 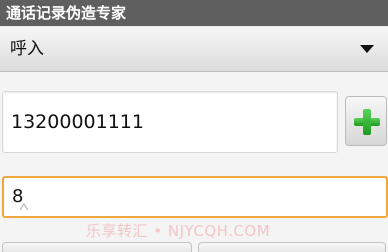 What do you see at coordinates (194, 13) in the screenshot?
I see `title-bar: 通话记录伪造专家` at bounding box center [194, 13].